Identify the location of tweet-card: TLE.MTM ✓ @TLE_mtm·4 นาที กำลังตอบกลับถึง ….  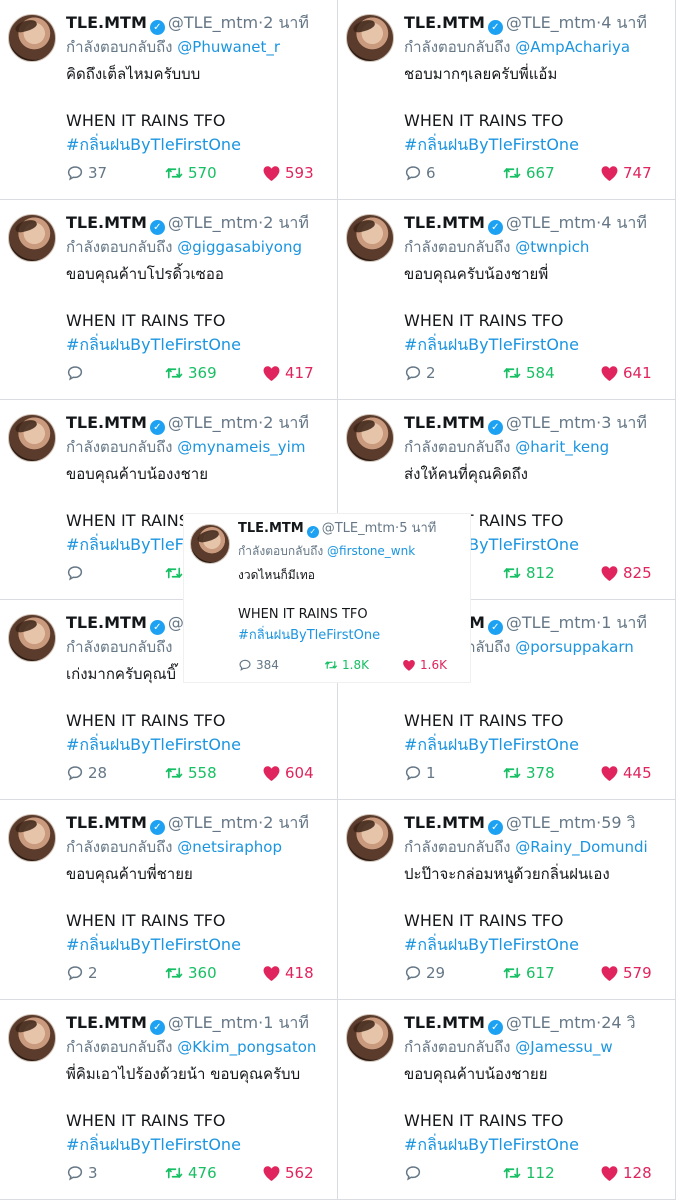
(507, 300).